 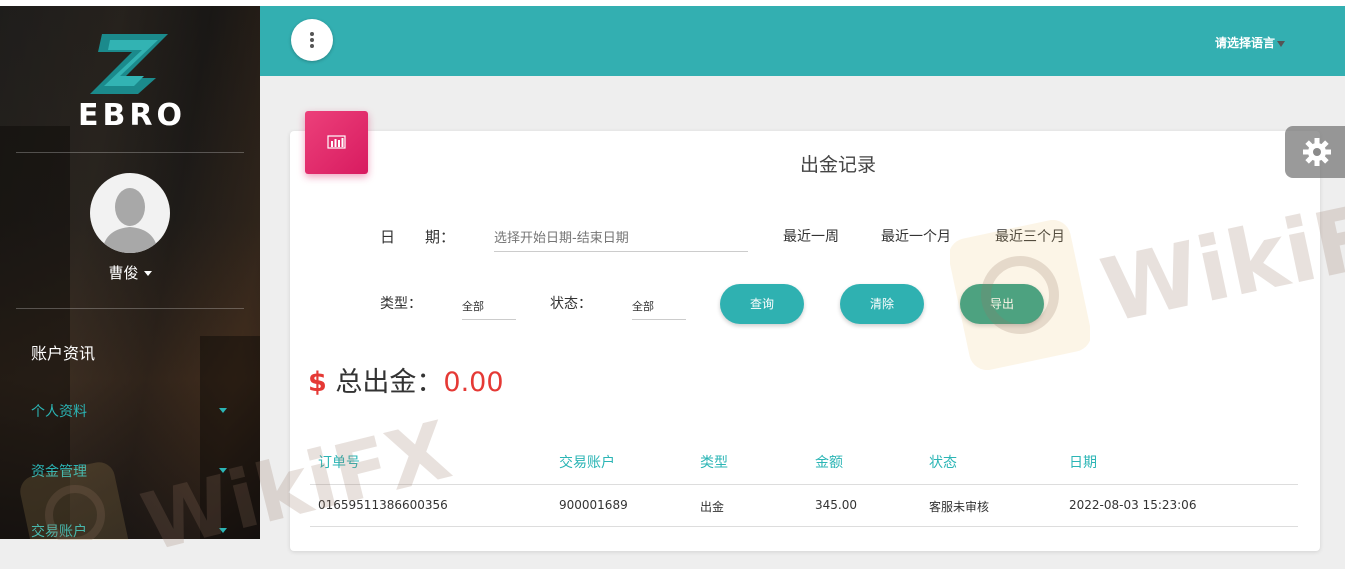 What do you see at coordinates (132, 115) in the screenshot?
I see `brand-logo-text: EBRO` at bounding box center [132, 115].